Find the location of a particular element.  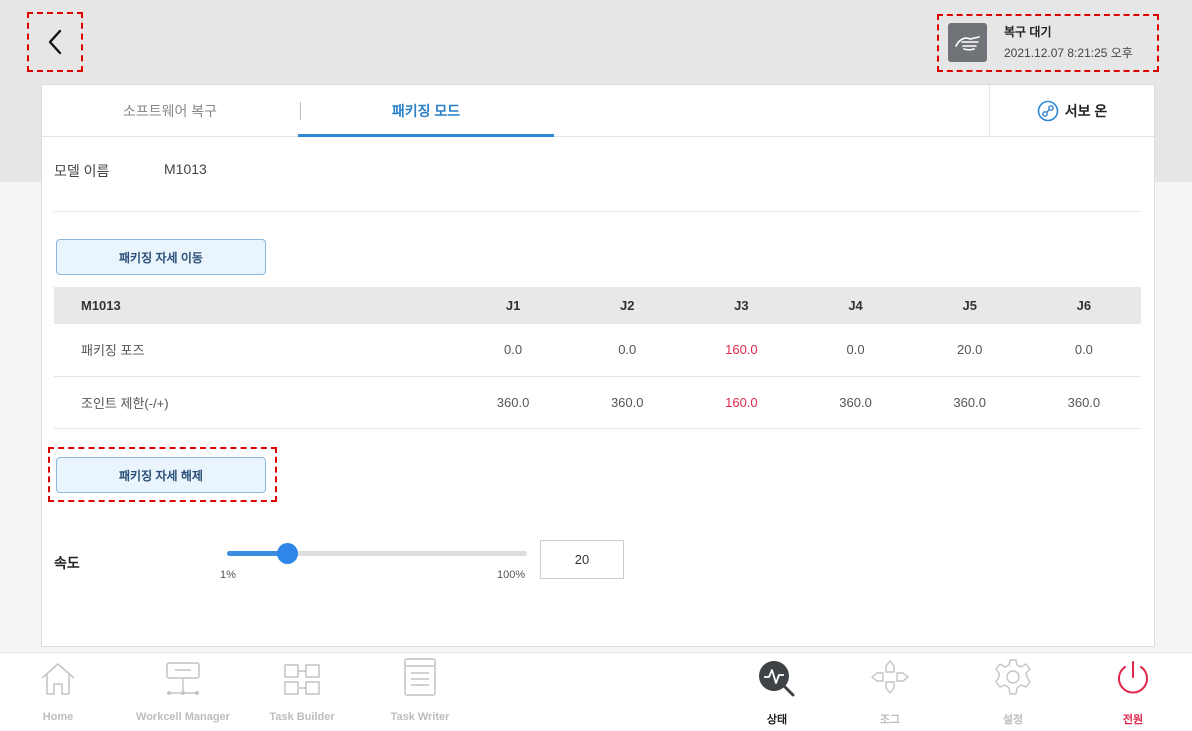

speed-slider is located at coordinates (377, 553).